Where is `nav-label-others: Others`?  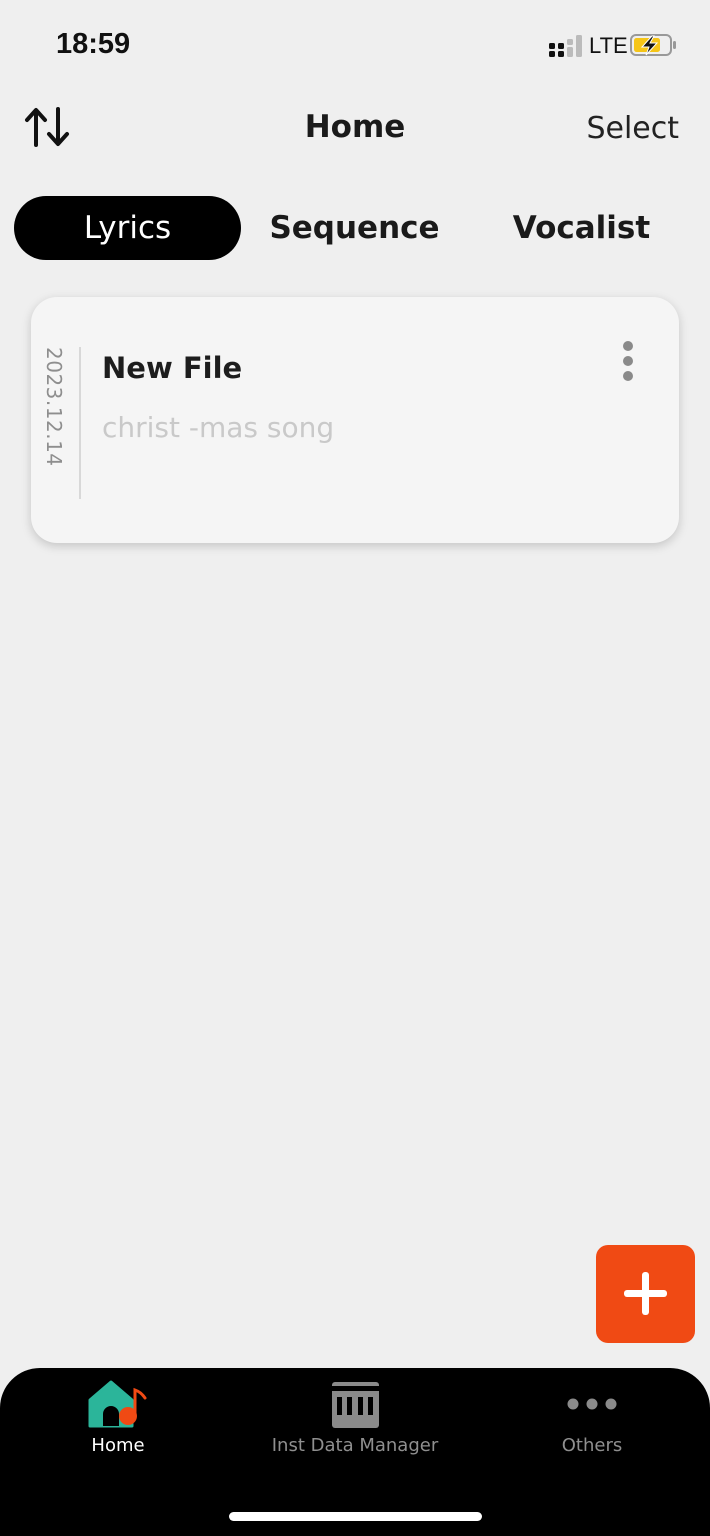
nav-label-others: Others is located at coordinates (592, 1445).